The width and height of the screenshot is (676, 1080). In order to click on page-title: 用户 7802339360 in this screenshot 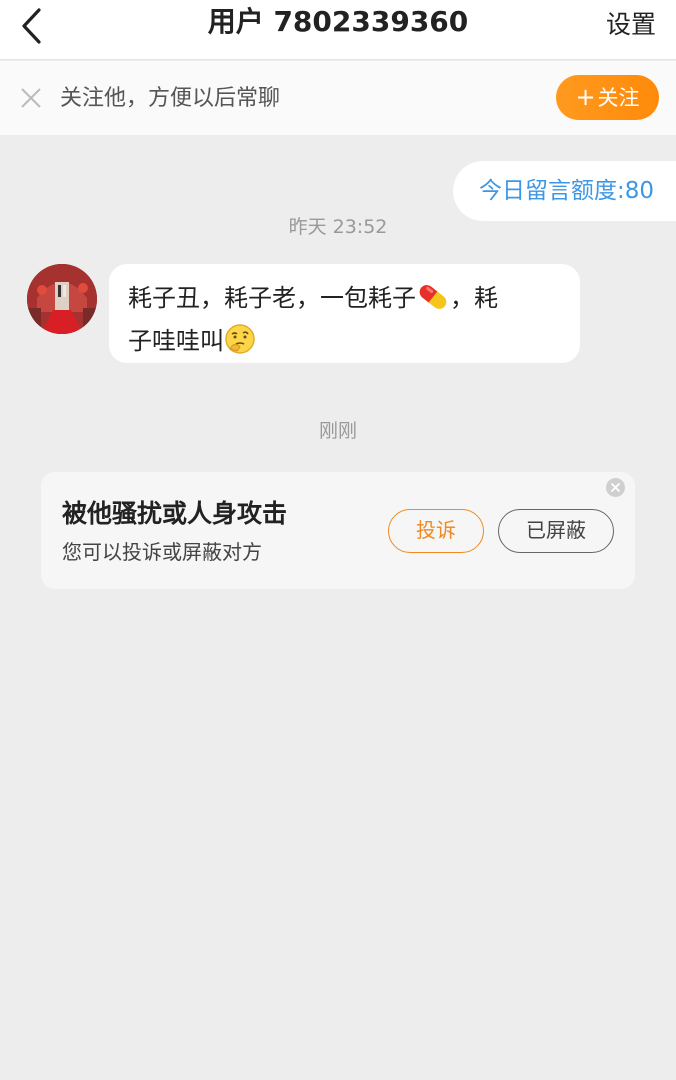, I will do `click(338, 21)`.